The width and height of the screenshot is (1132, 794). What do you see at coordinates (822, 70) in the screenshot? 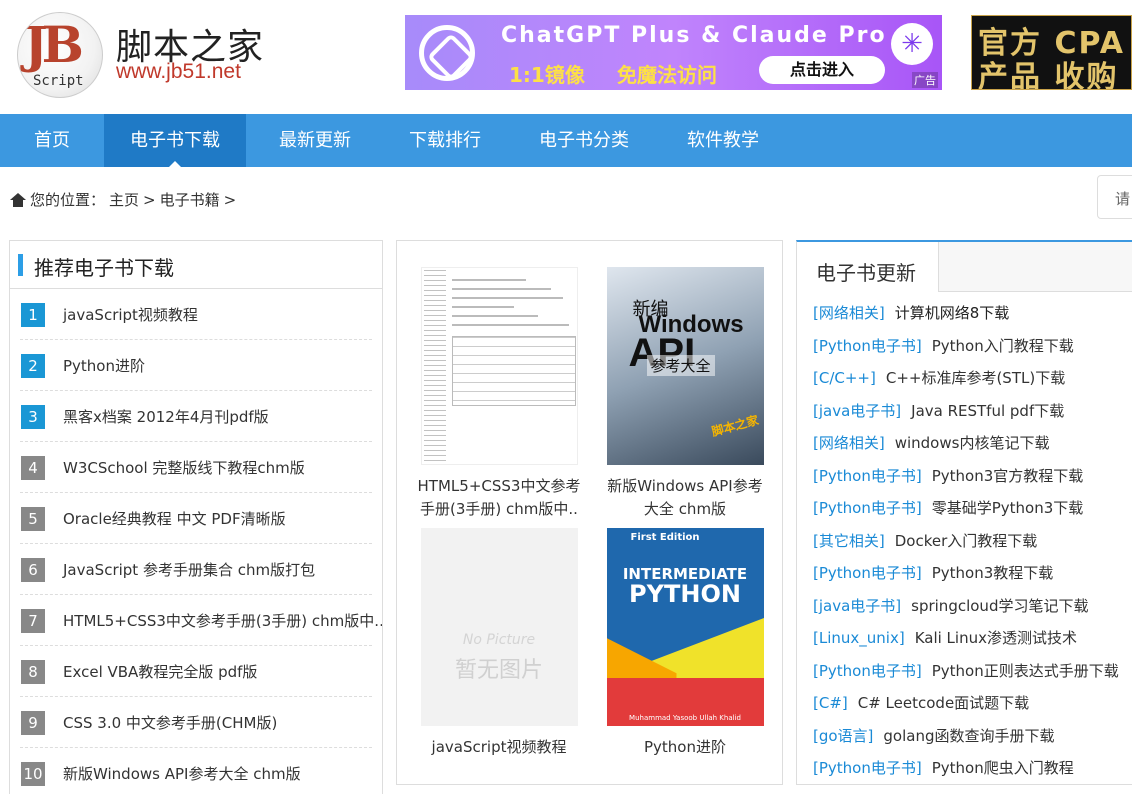
I see `ad-enter-button: 点击进入` at bounding box center [822, 70].